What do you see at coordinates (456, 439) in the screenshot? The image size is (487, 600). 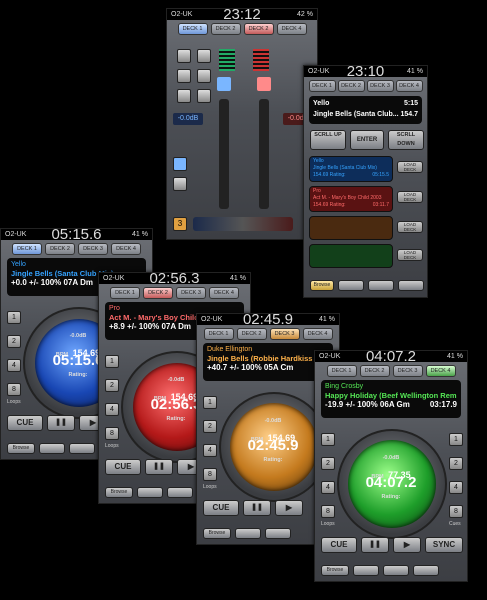 I see `cue-1-button: 1` at bounding box center [456, 439].